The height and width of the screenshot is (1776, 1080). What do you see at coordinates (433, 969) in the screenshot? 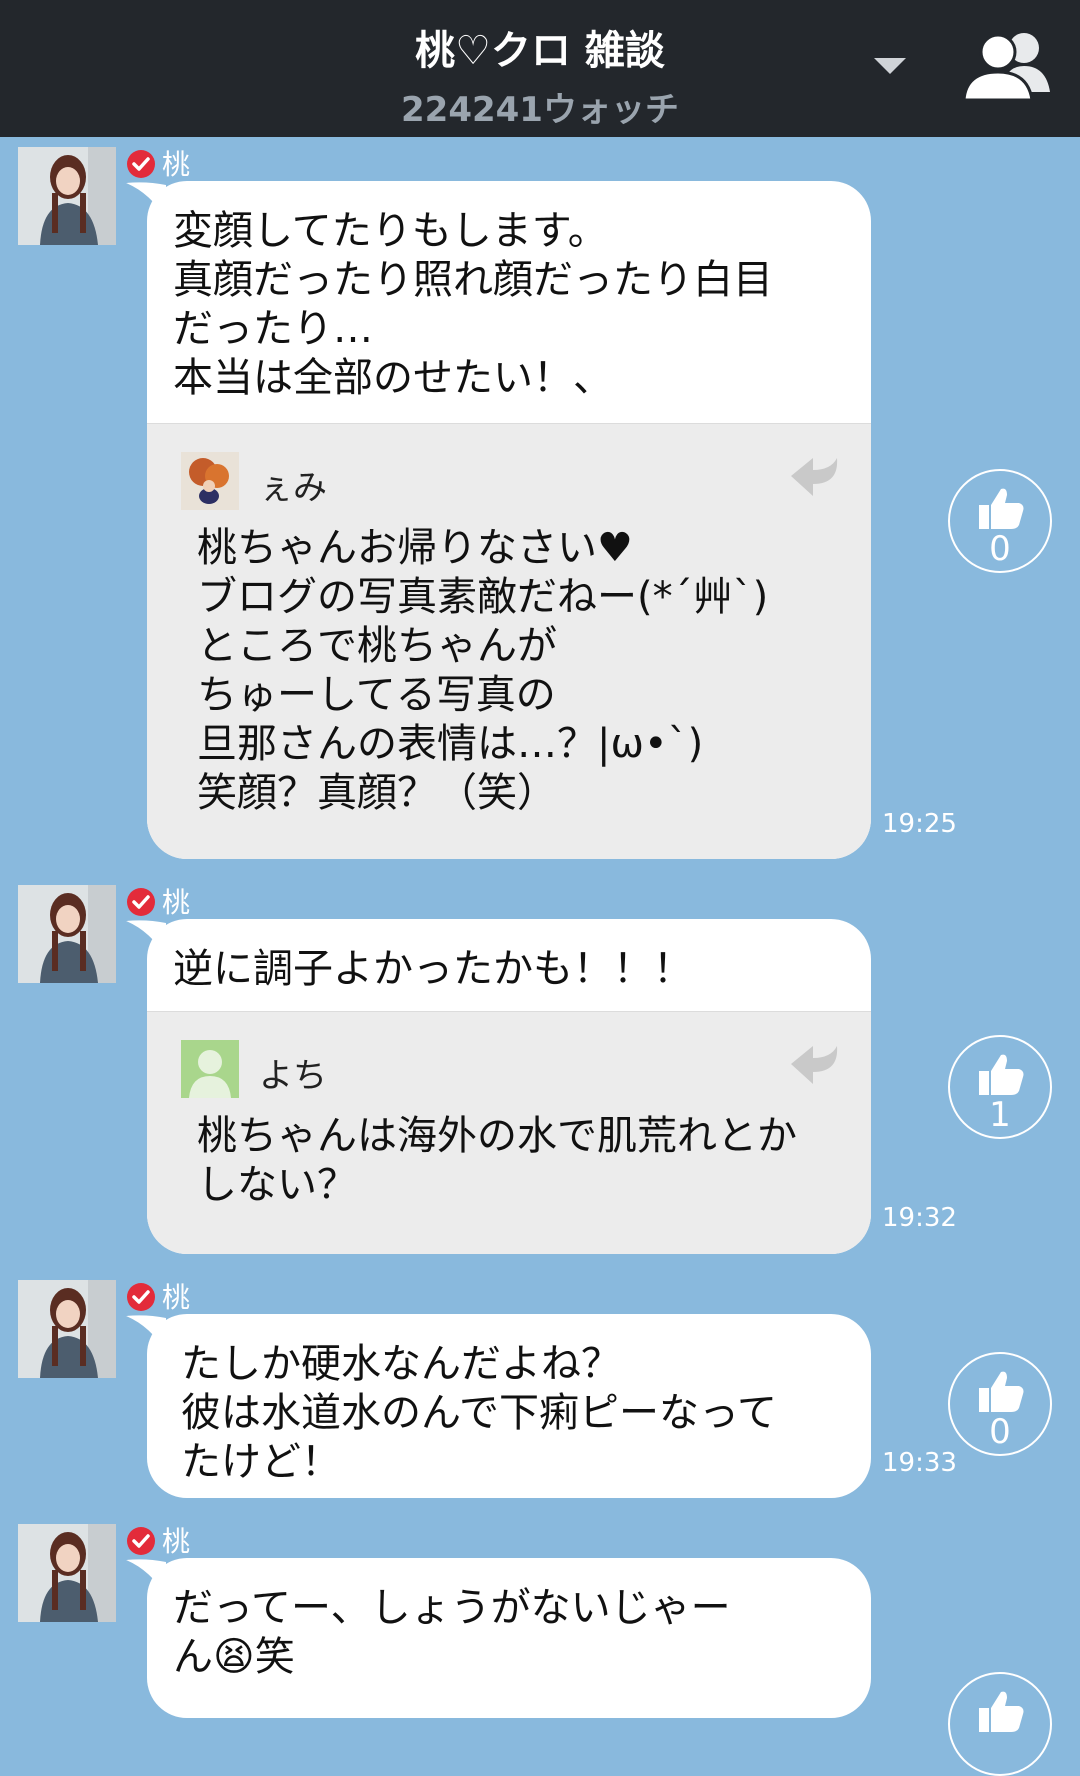
I see `message-text: 逆に調子よかったかも！！！` at bounding box center [433, 969].